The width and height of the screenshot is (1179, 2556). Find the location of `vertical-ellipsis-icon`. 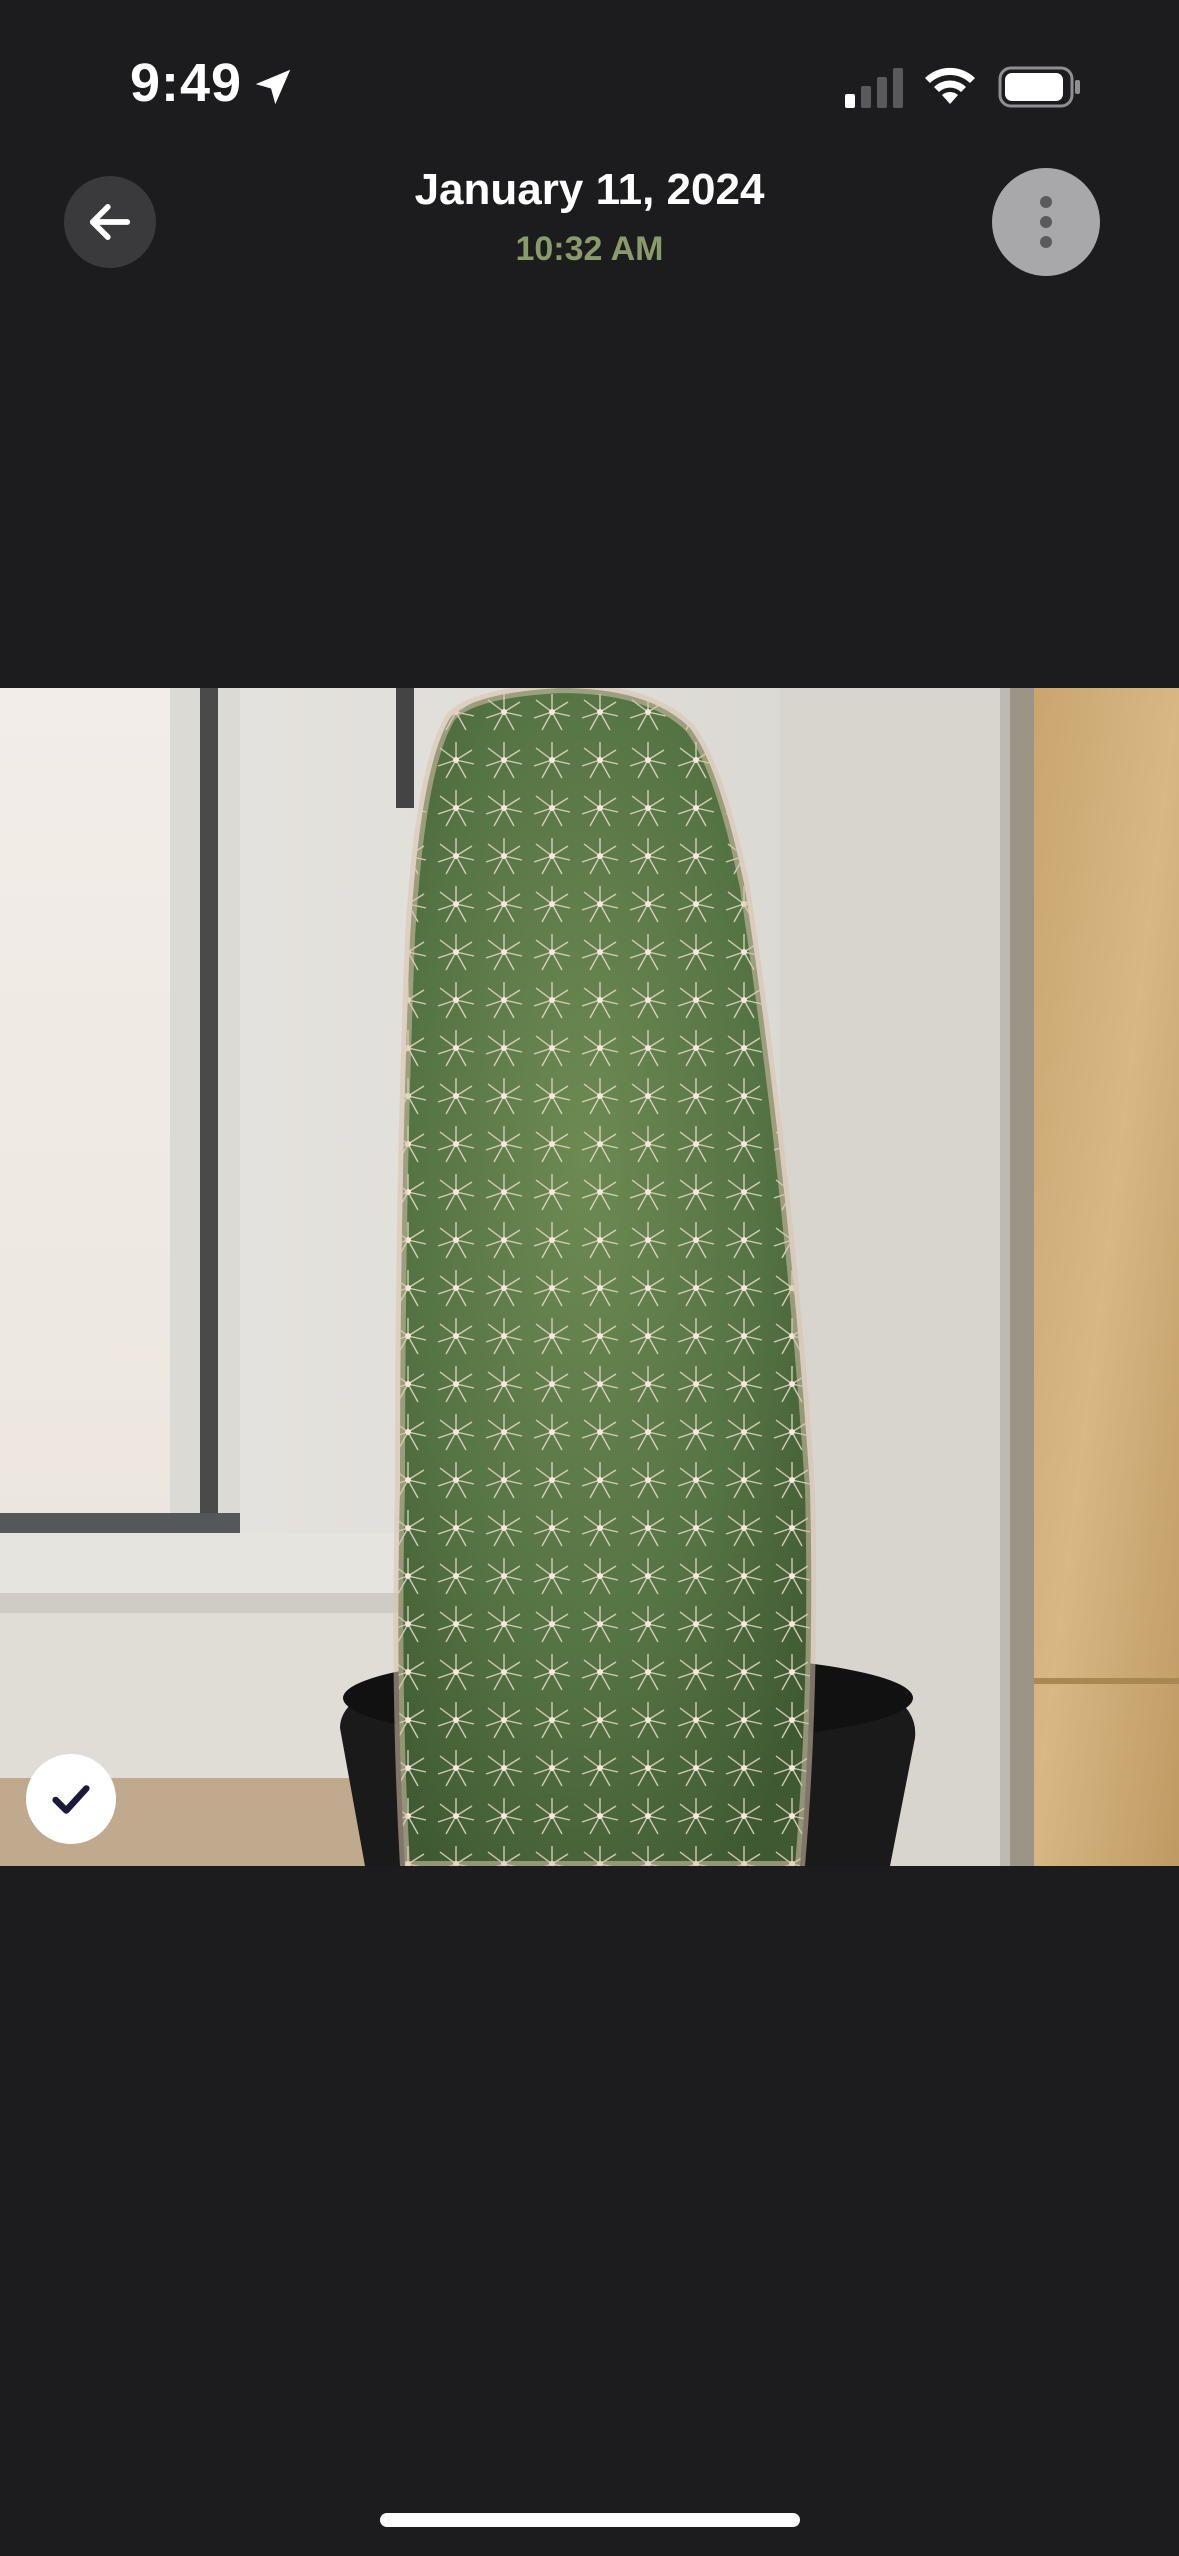

vertical-ellipsis-icon is located at coordinates (1046, 222).